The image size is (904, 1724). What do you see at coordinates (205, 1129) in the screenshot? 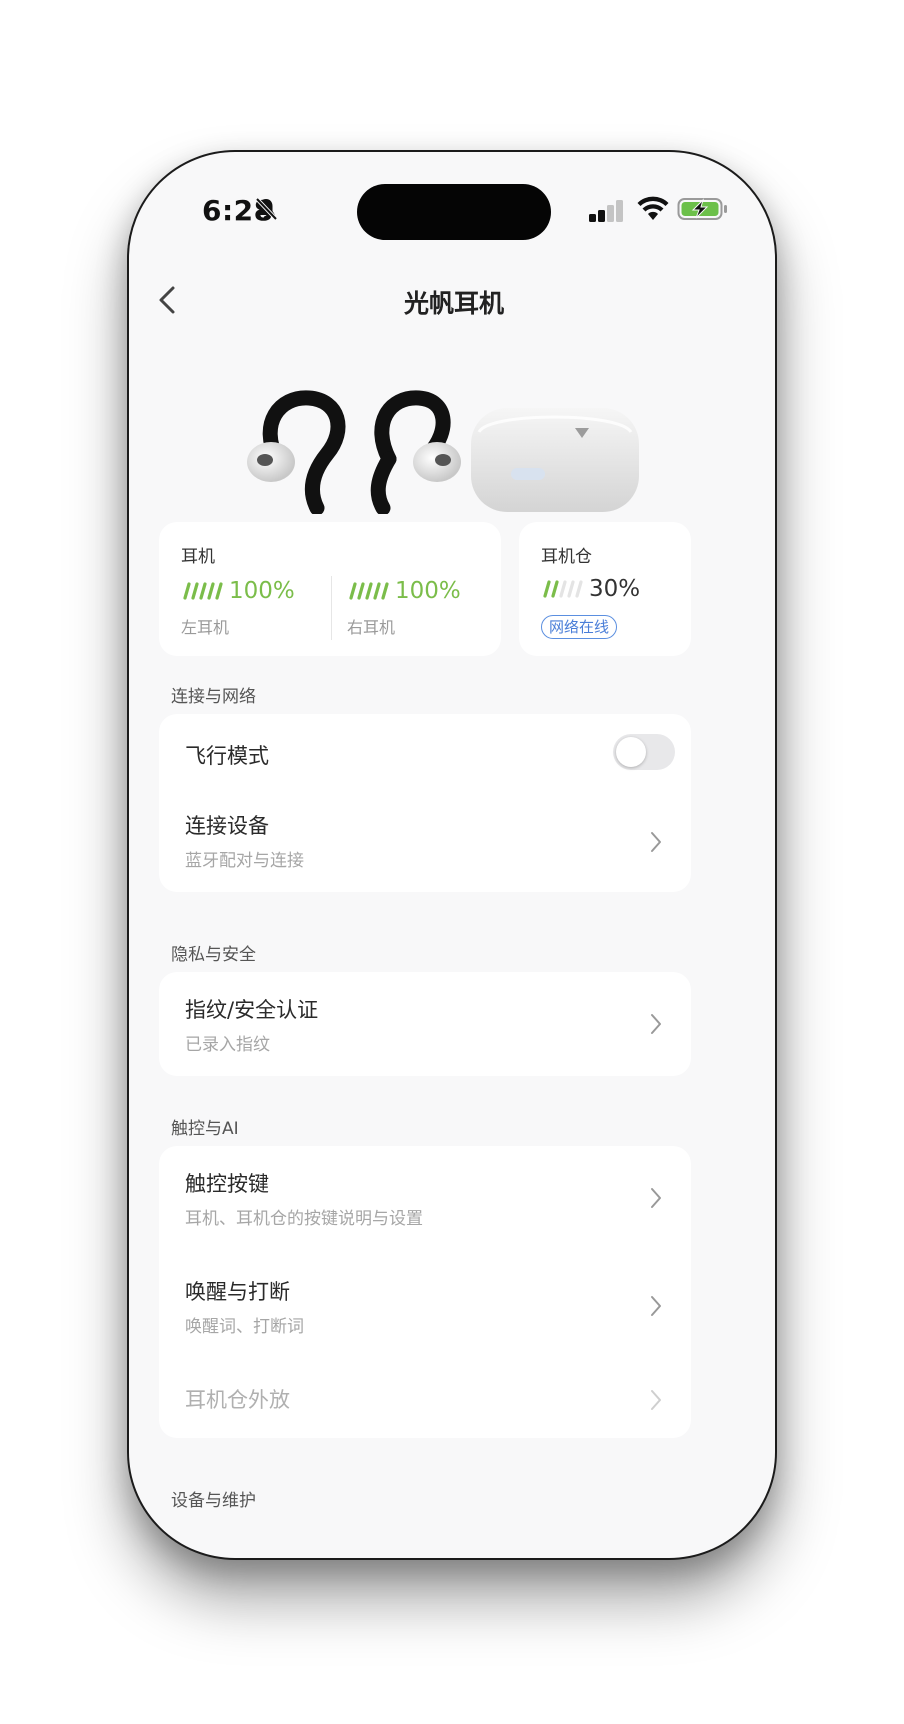
I see `section-label-touch-ai: 触控与AI` at bounding box center [205, 1129].